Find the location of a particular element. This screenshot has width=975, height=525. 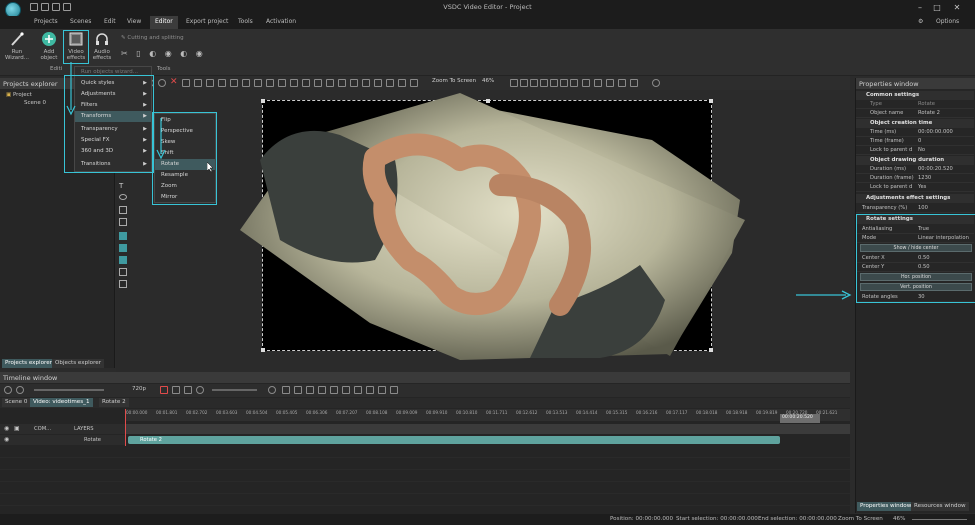

clock-icon is located at coordinates (272, 390).